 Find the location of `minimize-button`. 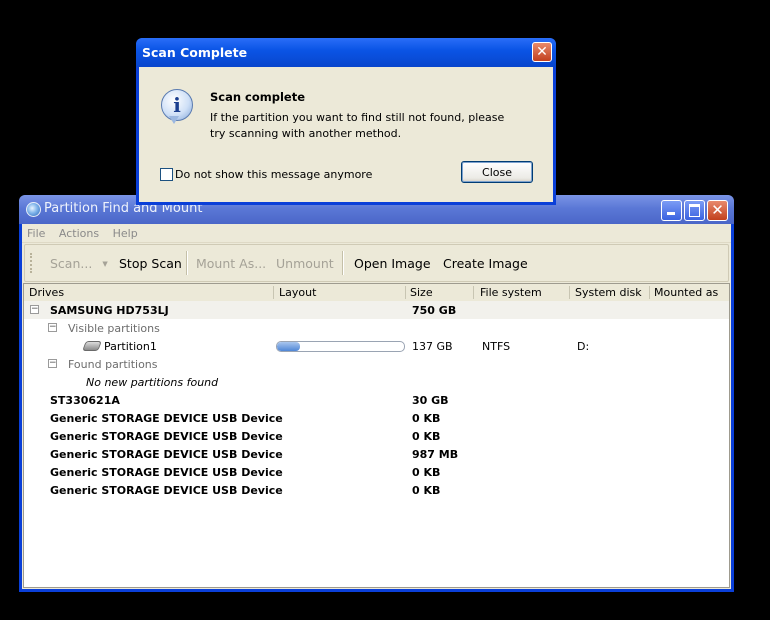

minimize-button is located at coordinates (671, 210).